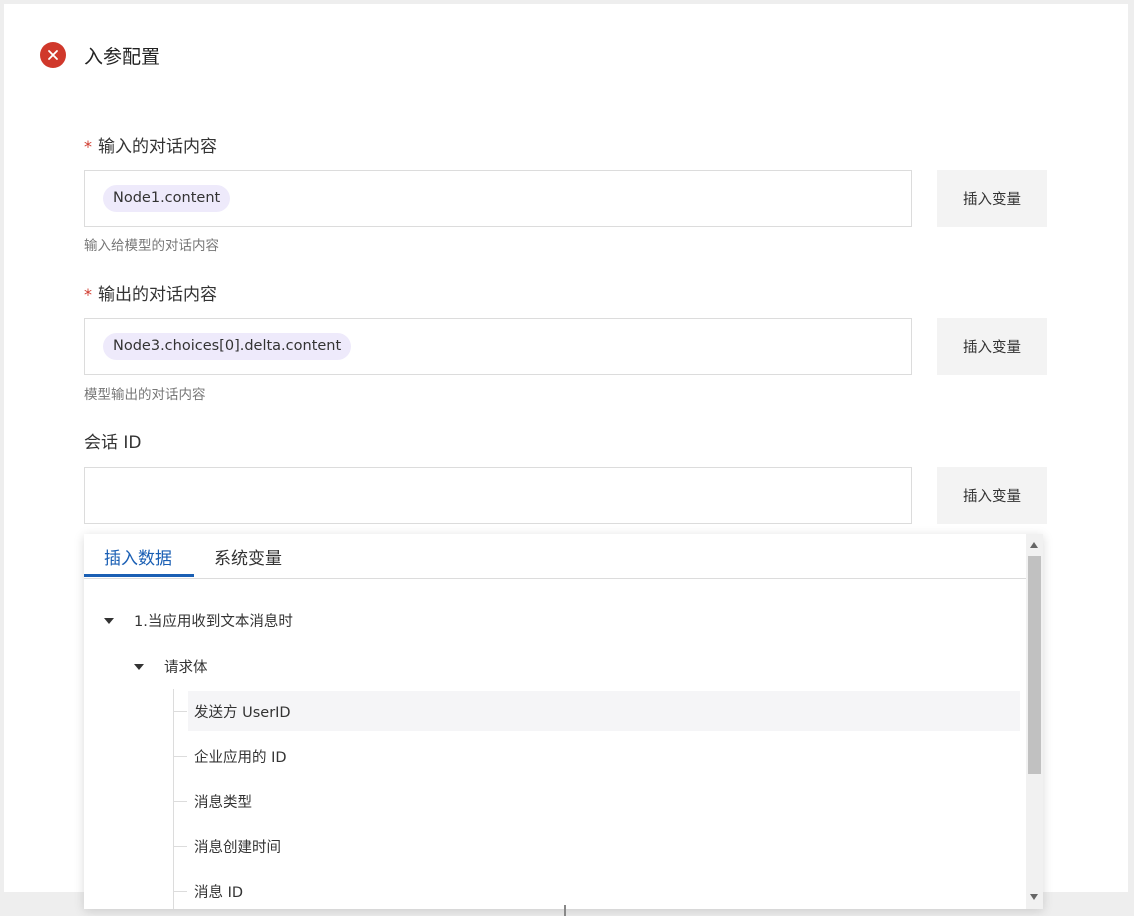 This screenshot has height=916, width=1134. I want to click on insert-variable-button-session: 插入变量, so click(992, 495).